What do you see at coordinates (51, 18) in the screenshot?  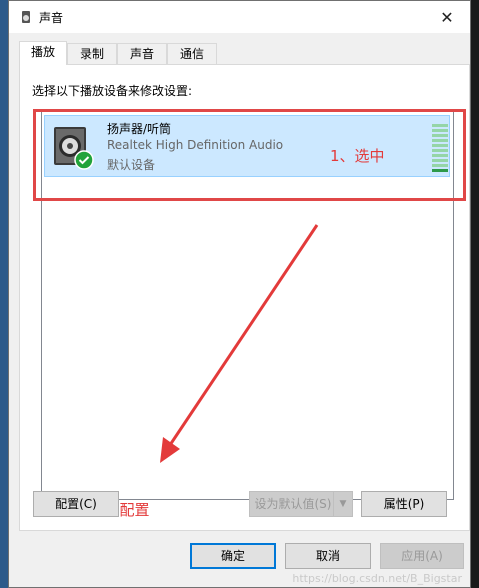 I see `window-title: 声音` at bounding box center [51, 18].